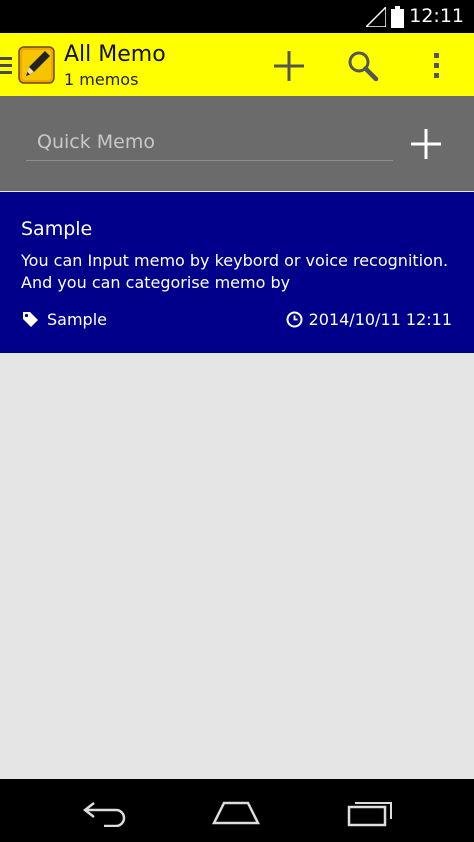 Image resolution: width=474 pixels, height=842 pixels. What do you see at coordinates (106, 813) in the screenshot?
I see `back-arrow-icon` at bounding box center [106, 813].